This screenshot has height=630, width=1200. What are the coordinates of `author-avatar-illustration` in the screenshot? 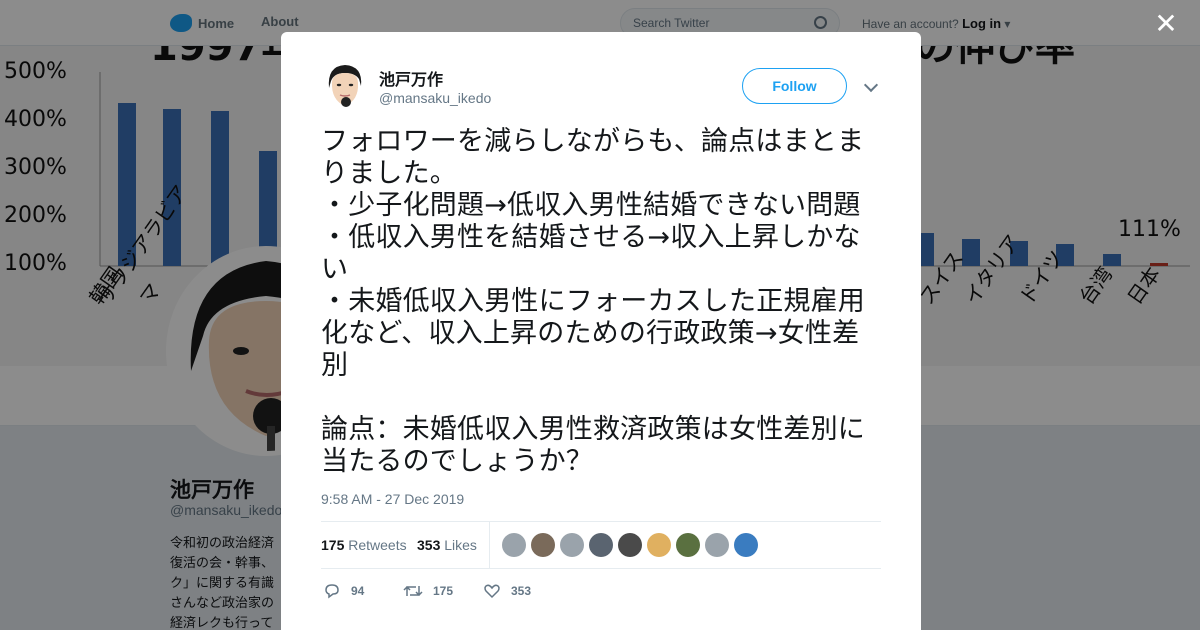 It's located at (345, 86).